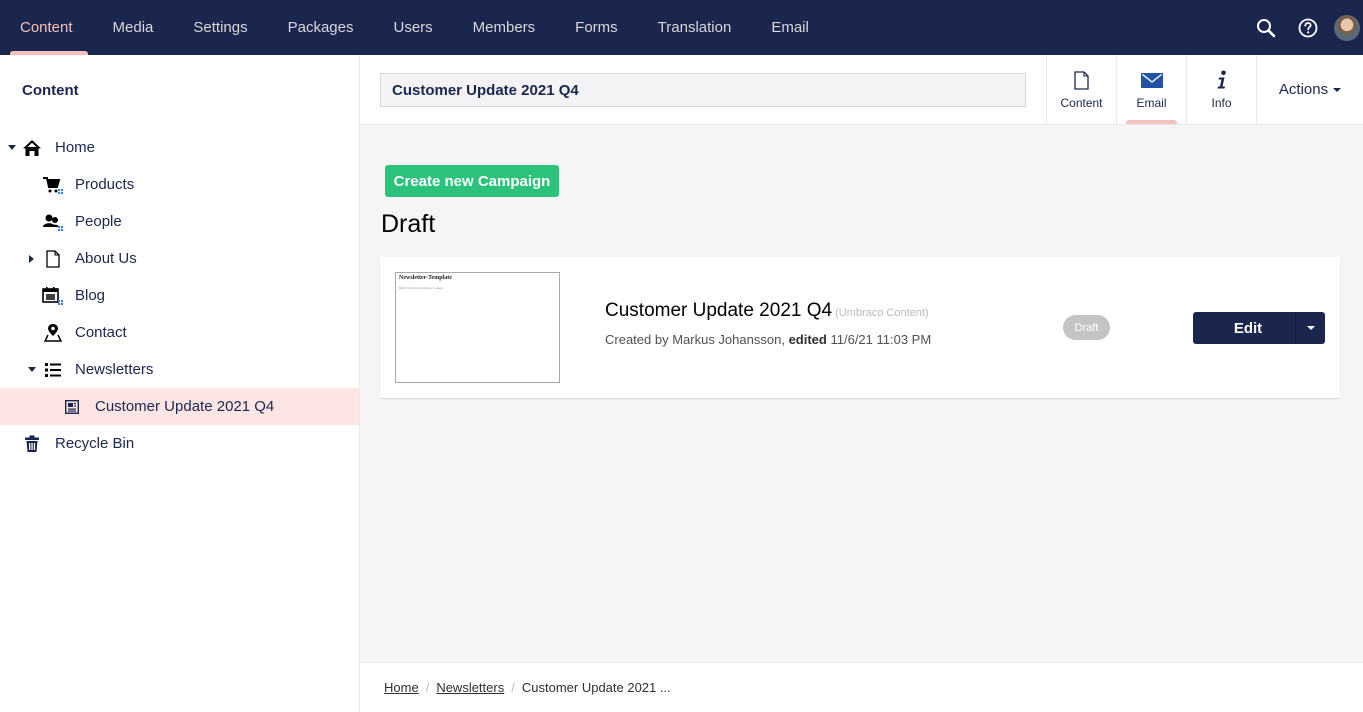 The height and width of the screenshot is (712, 1363). I want to click on tab-content: Content, so click(46, 27).